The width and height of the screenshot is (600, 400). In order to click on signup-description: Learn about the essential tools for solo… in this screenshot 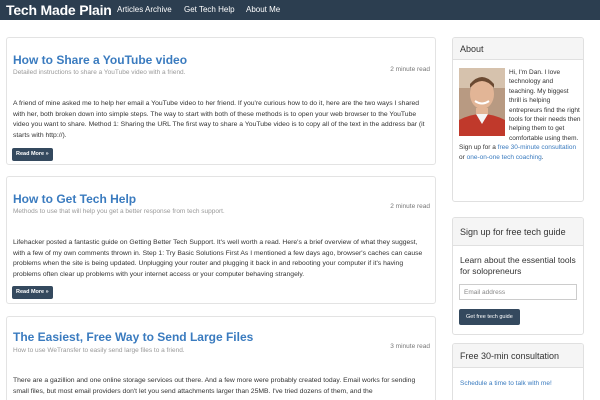, I will do `click(518, 265)`.